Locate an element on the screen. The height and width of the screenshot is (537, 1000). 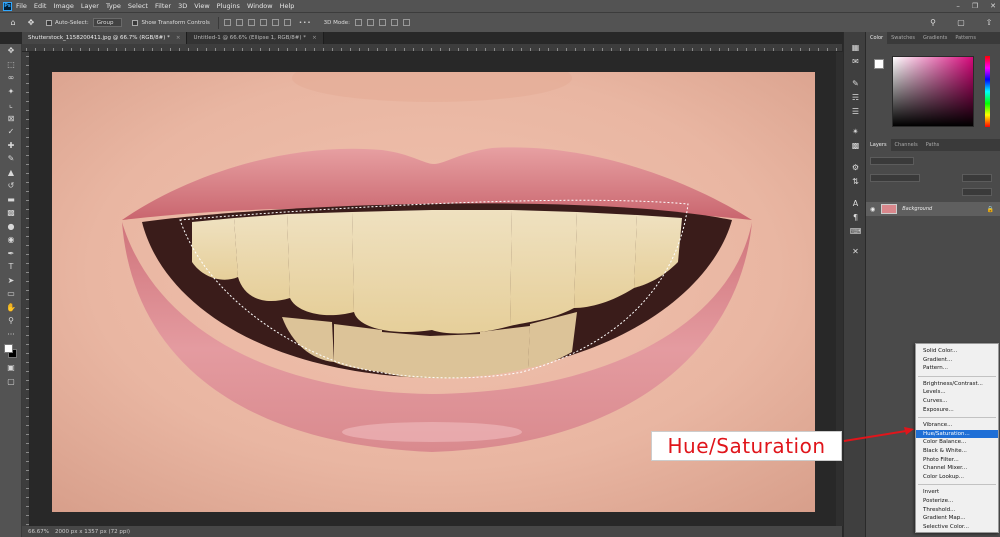
search-icon: ⚲ is located at coordinates (933, 23).